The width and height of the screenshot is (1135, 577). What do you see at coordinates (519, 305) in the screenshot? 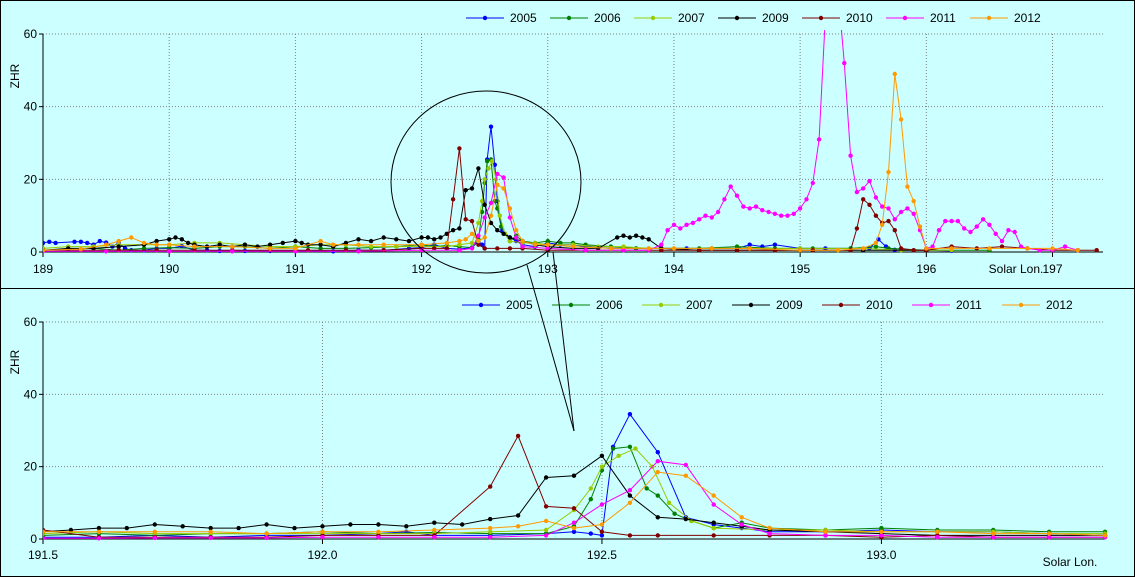
I see `legend-label: 2005` at bounding box center [519, 305].